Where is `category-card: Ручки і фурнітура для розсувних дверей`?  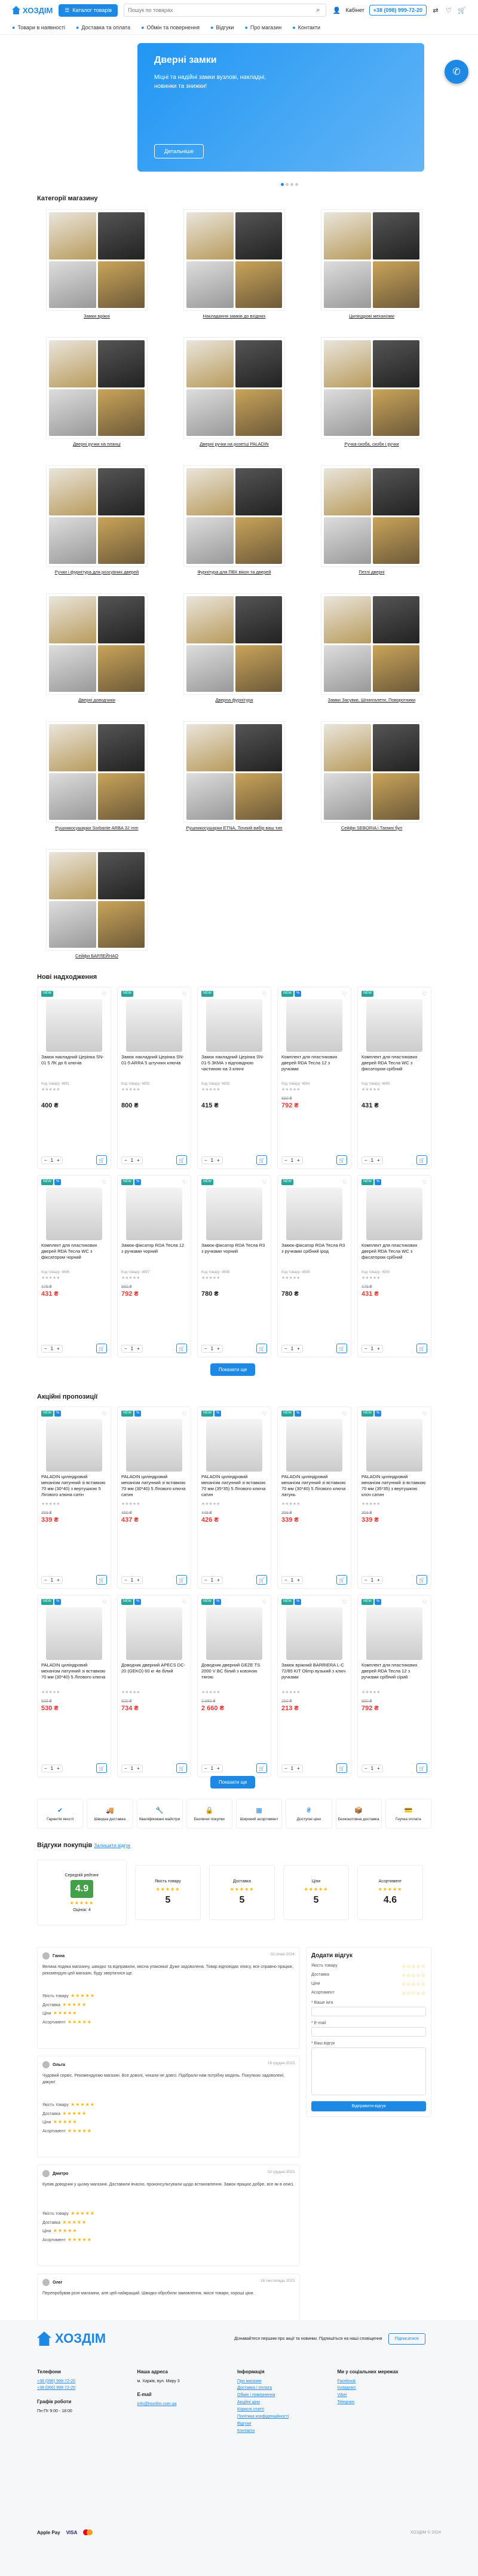
category-card: Ручки і фурнітура для розсувних дверей is located at coordinates (97, 525).